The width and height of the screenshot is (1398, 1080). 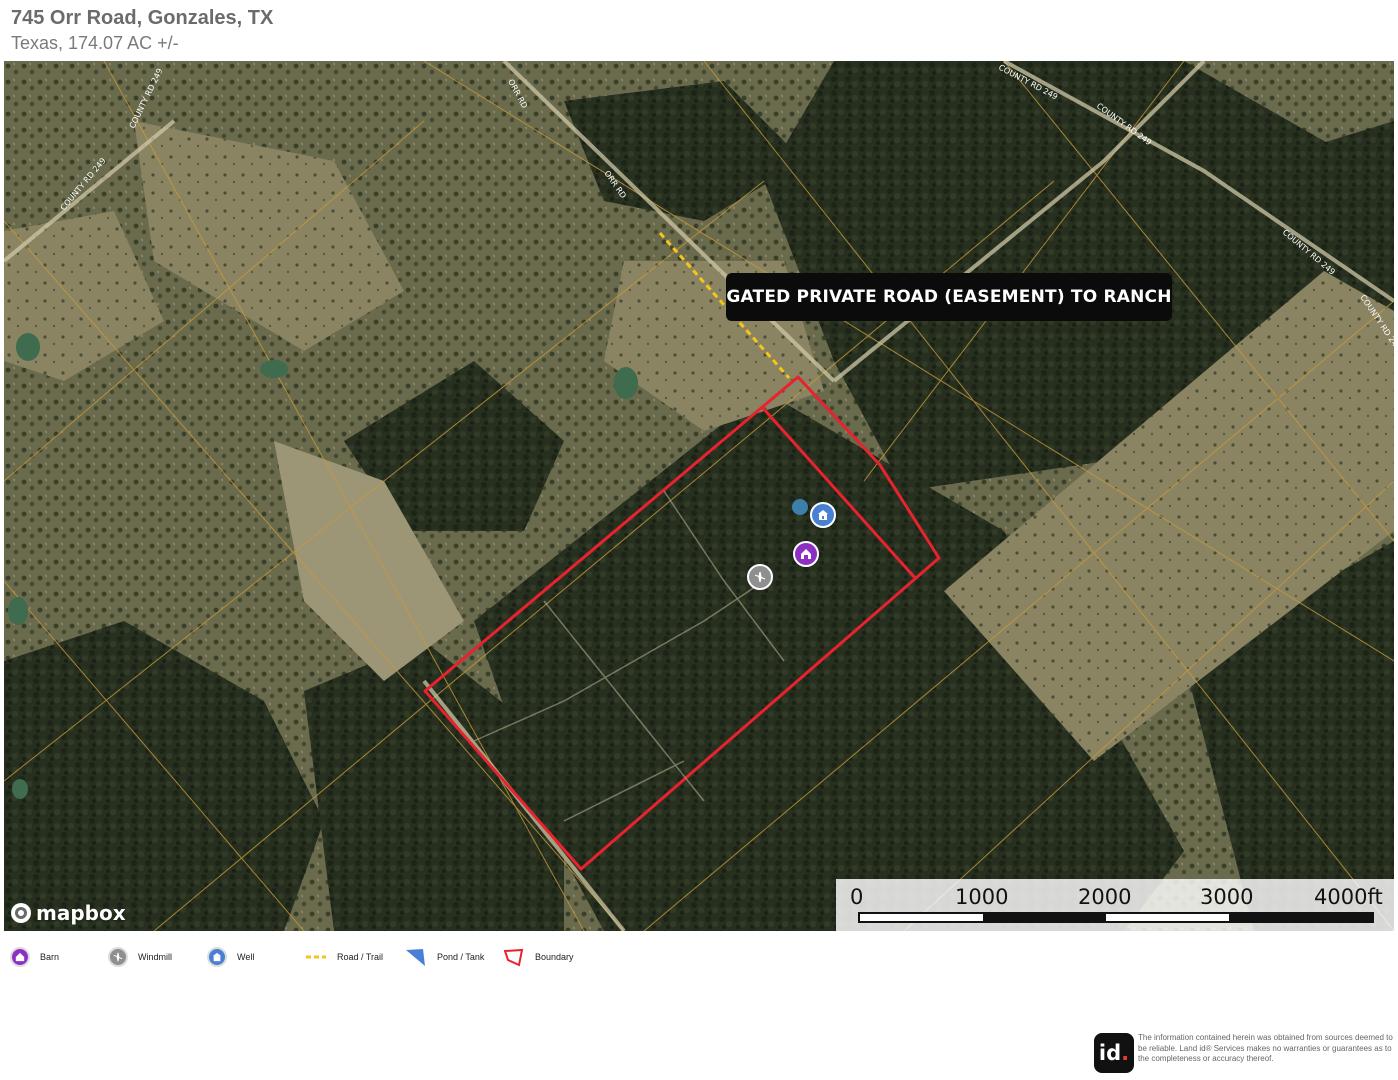 What do you see at coordinates (246, 957) in the screenshot?
I see `legend-label: Well` at bounding box center [246, 957].